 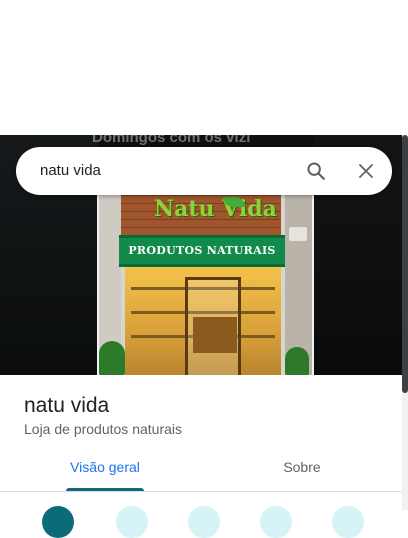 I want to click on close-icon, so click(x=366, y=171).